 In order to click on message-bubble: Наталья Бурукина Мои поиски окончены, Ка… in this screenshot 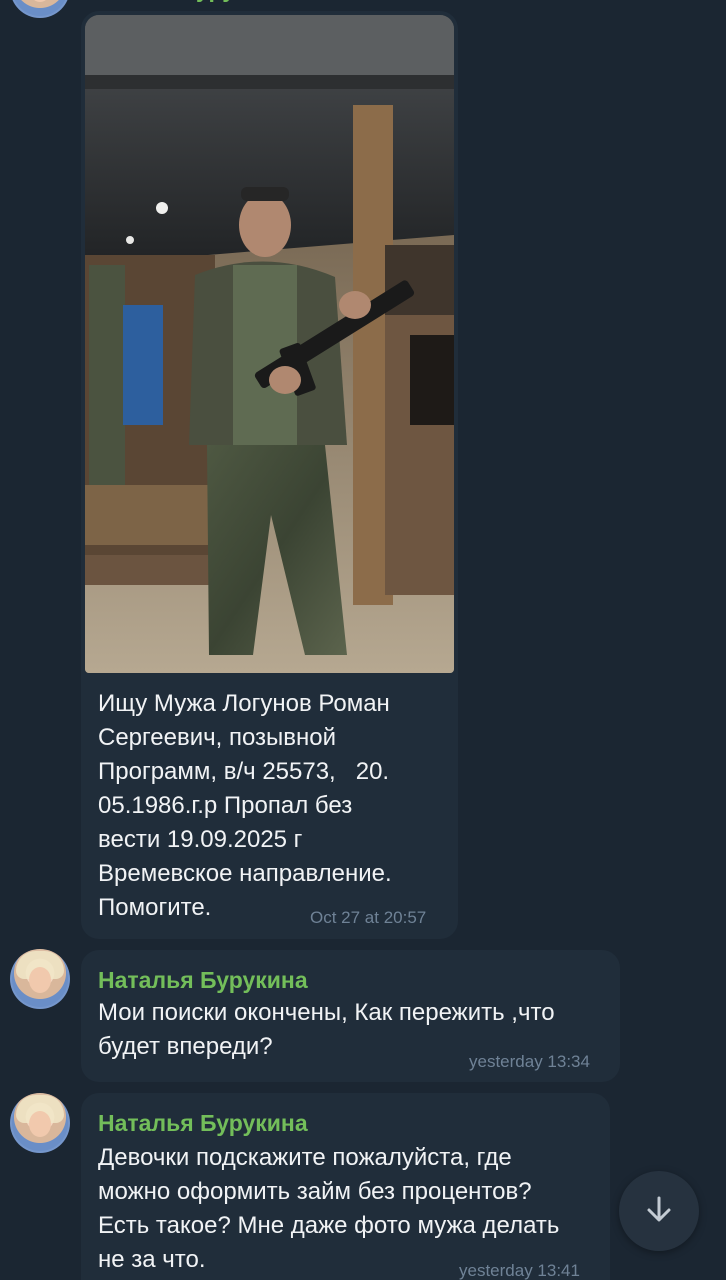, I will do `click(350, 1016)`.